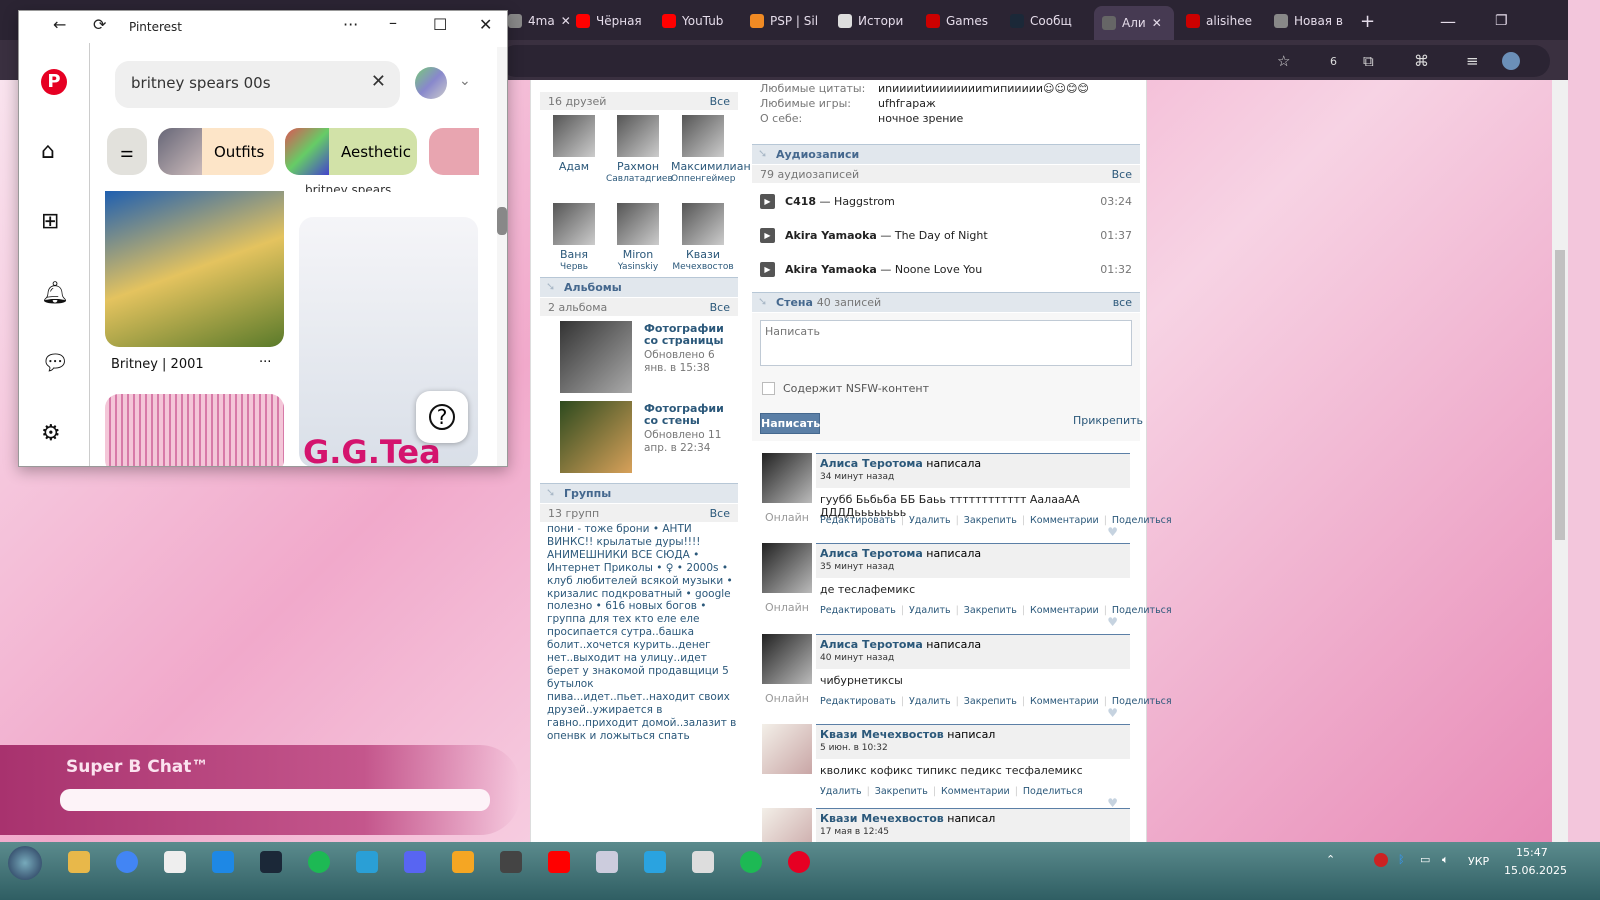  Describe the element at coordinates (485, 24) in the screenshot. I see `close-icon: ✕` at that location.